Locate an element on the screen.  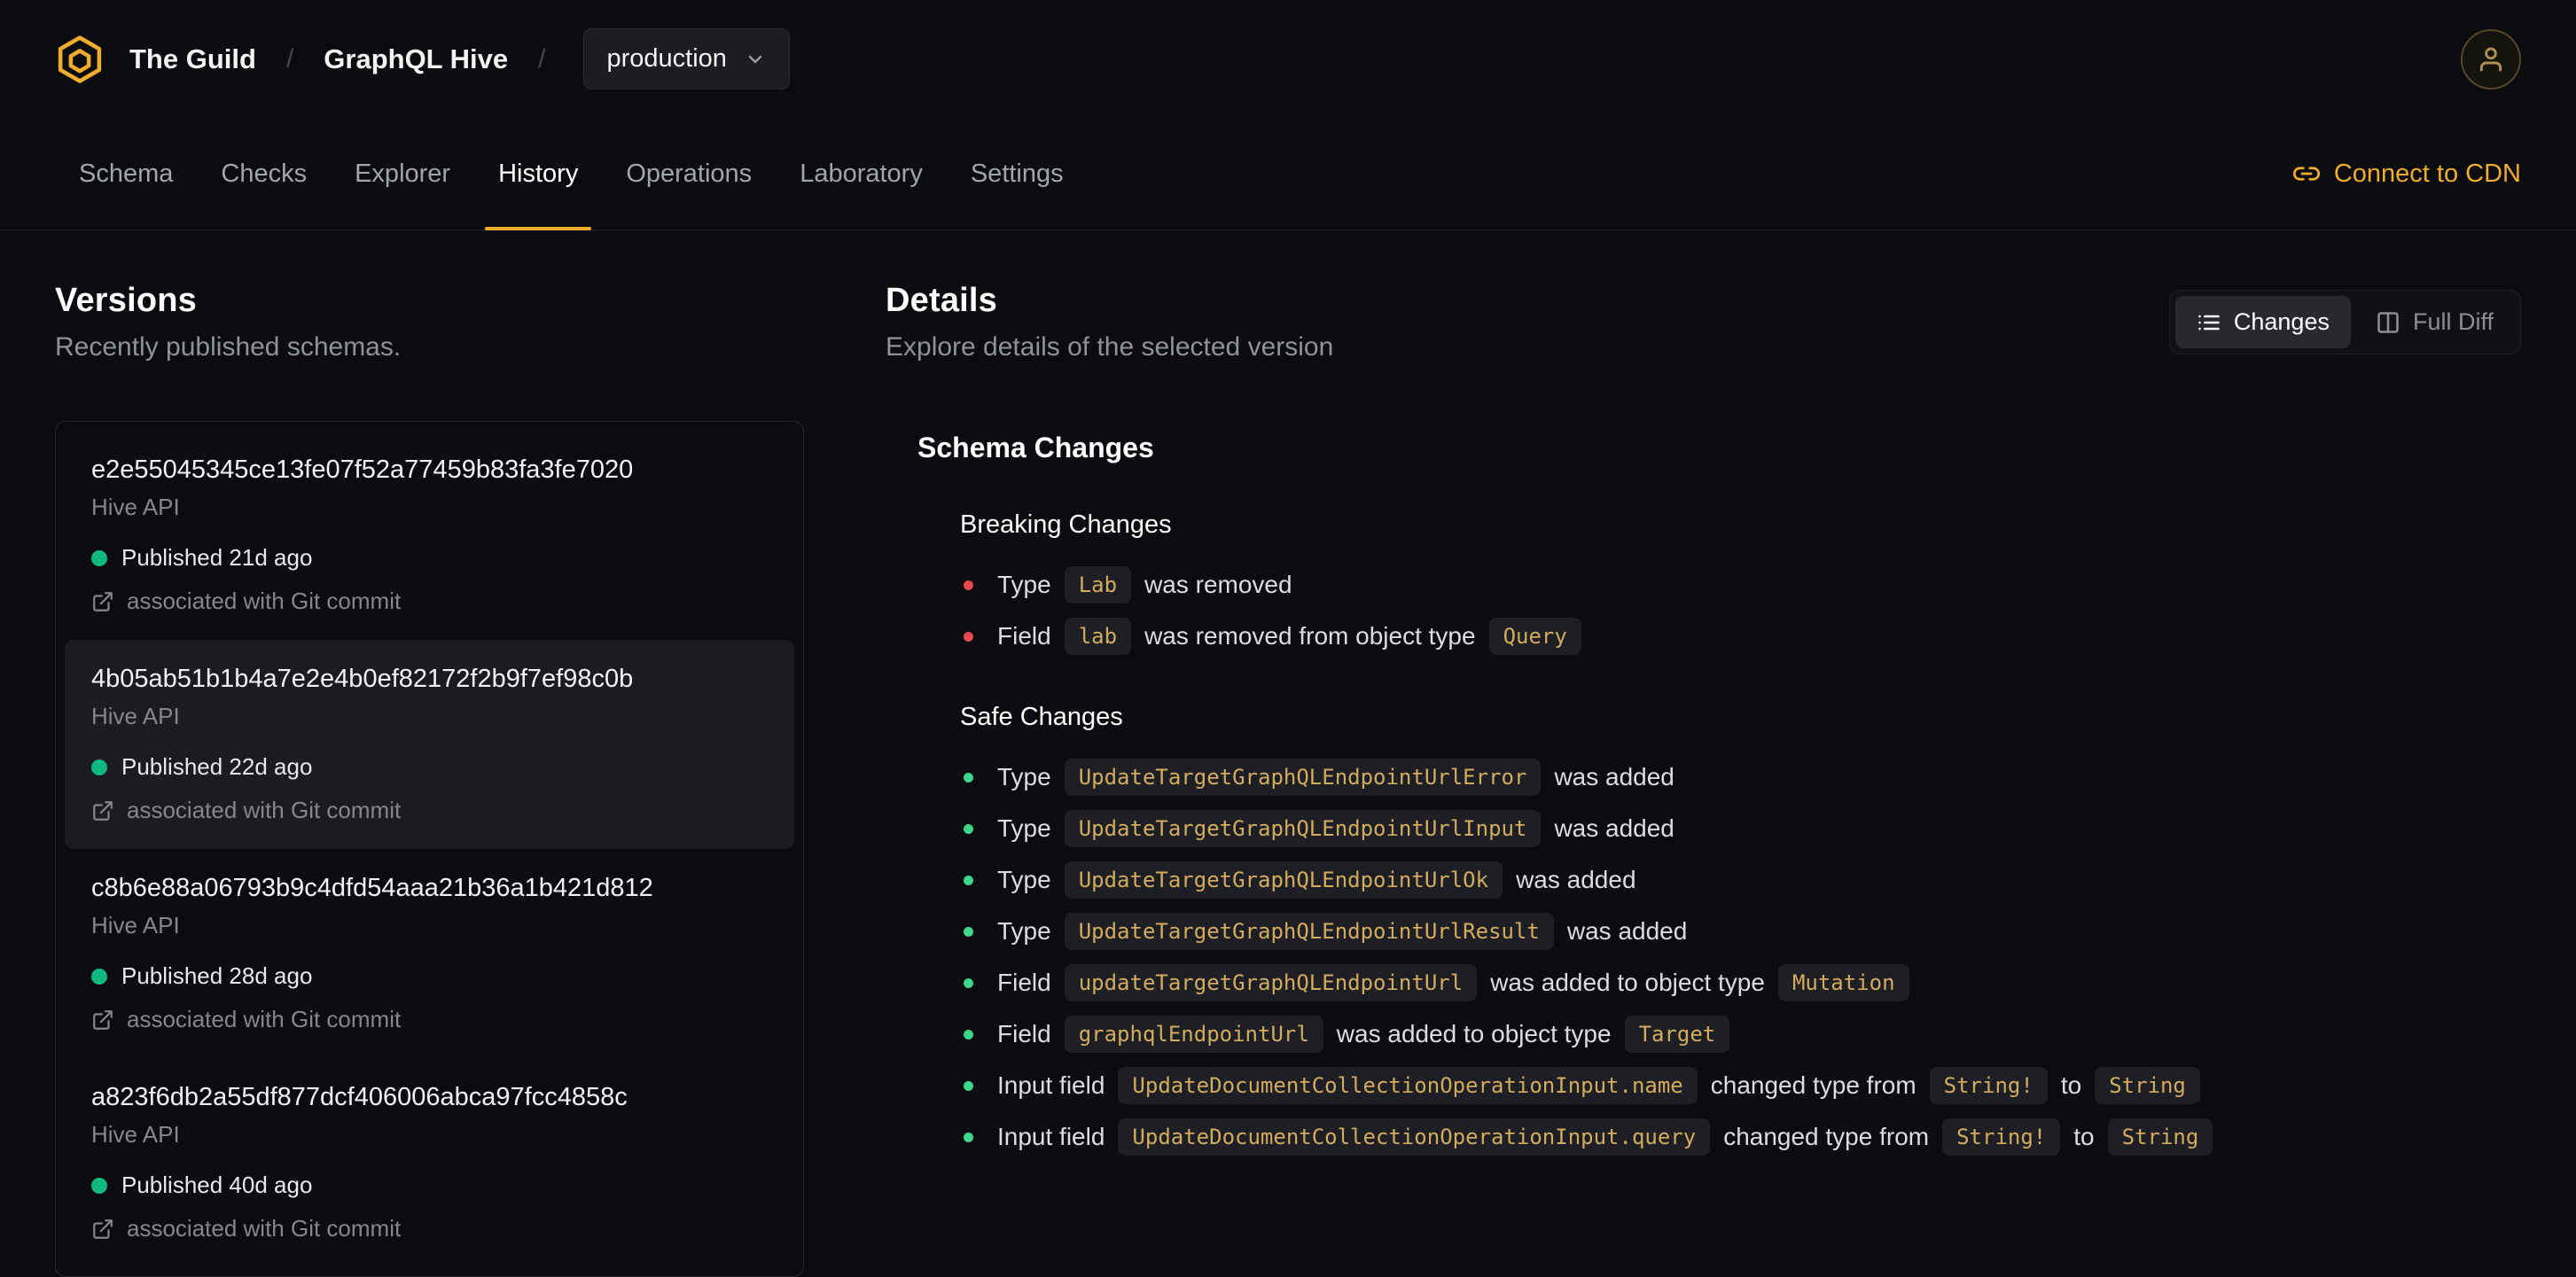
change-text: was added to object type is located at coordinates (1474, 1033).